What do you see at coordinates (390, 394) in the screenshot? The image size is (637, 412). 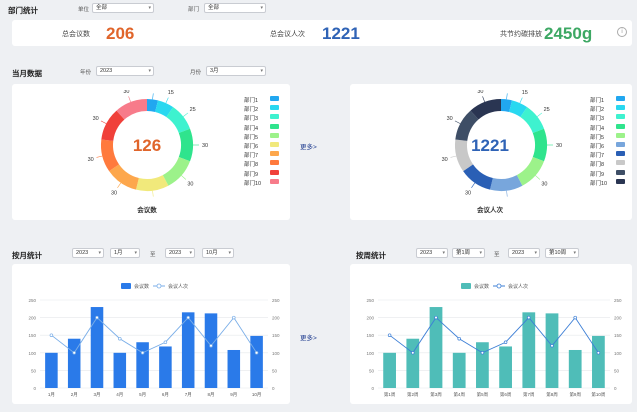 I see `weekly-xtick: 第1周` at bounding box center [390, 394].